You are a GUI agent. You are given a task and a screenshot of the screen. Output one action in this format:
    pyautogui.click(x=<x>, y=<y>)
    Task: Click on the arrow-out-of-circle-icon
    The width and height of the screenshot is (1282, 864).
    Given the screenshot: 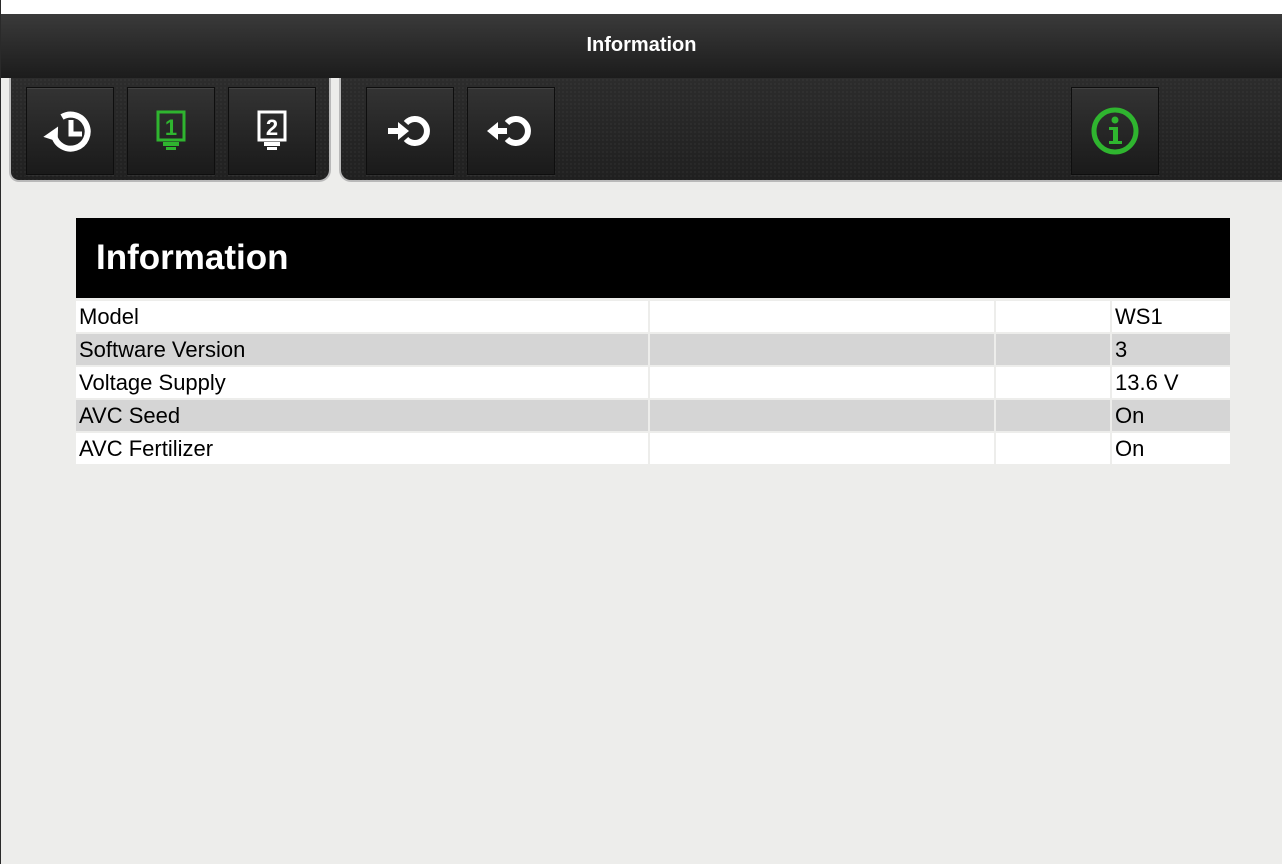 What is the action you would take?
    pyautogui.click(x=509, y=131)
    